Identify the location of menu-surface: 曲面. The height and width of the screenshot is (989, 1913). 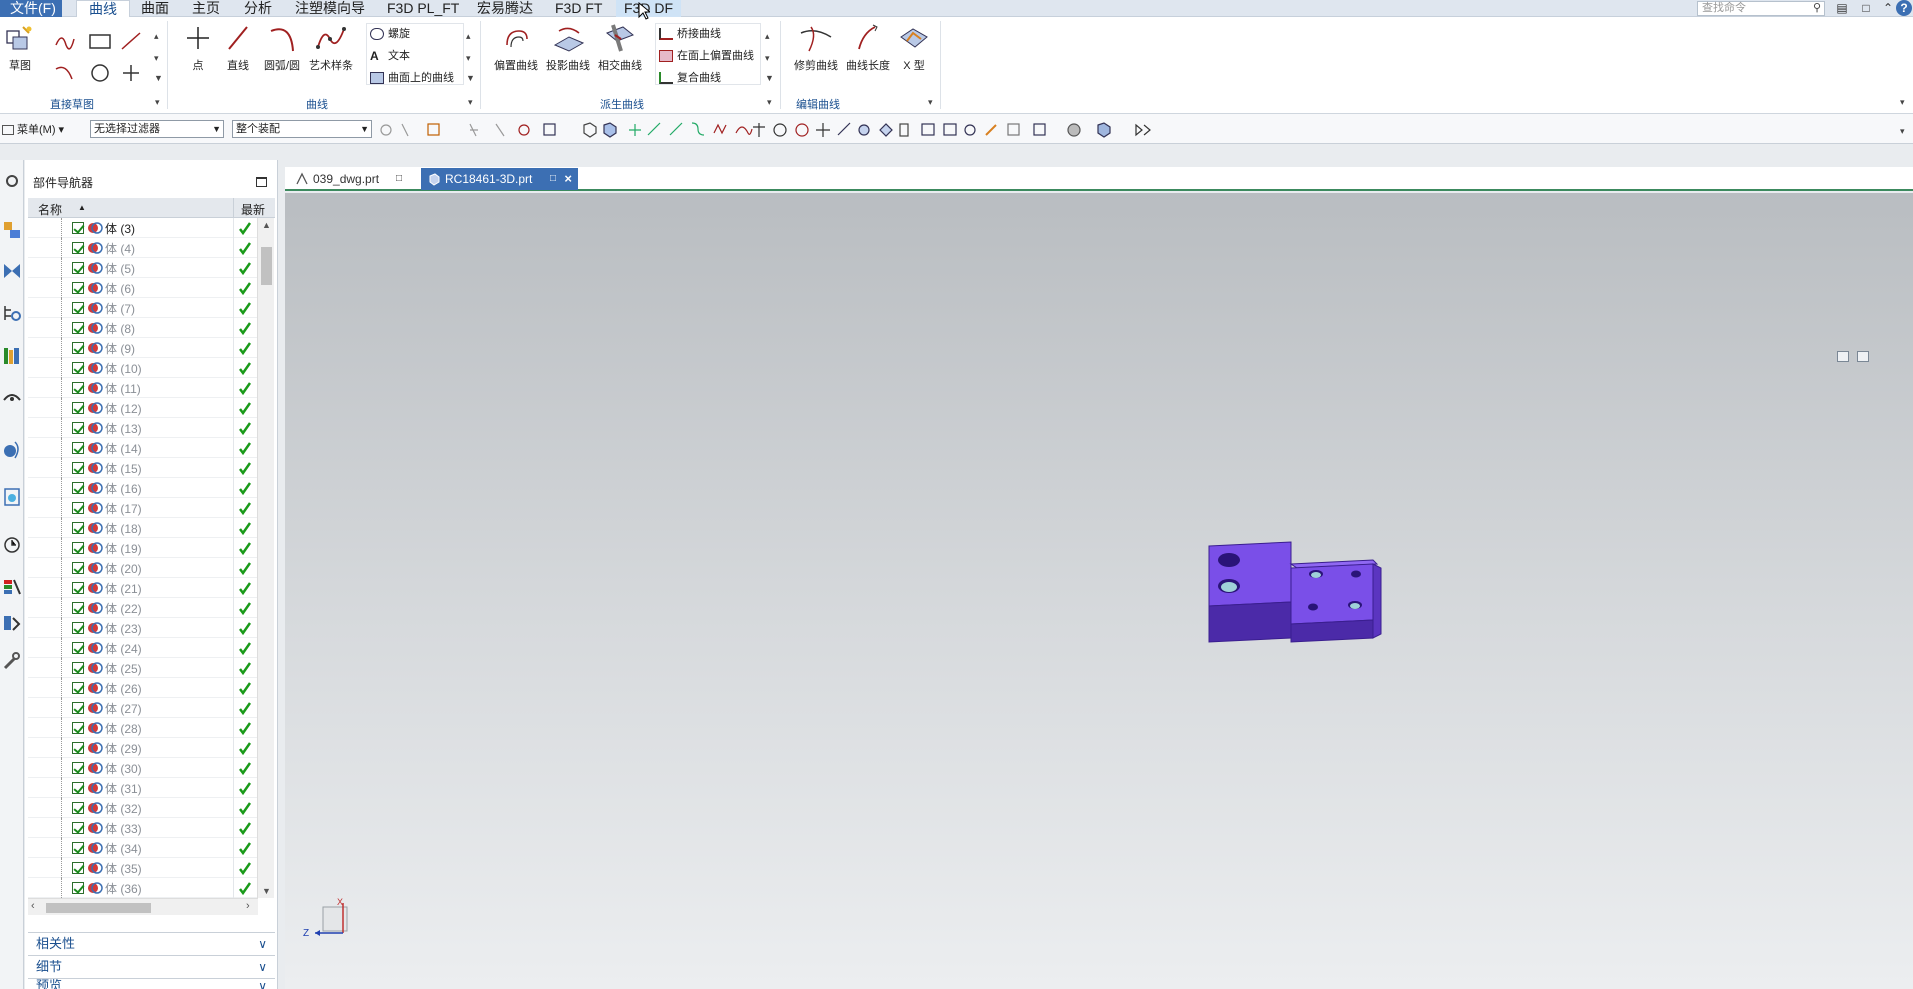
(155, 8).